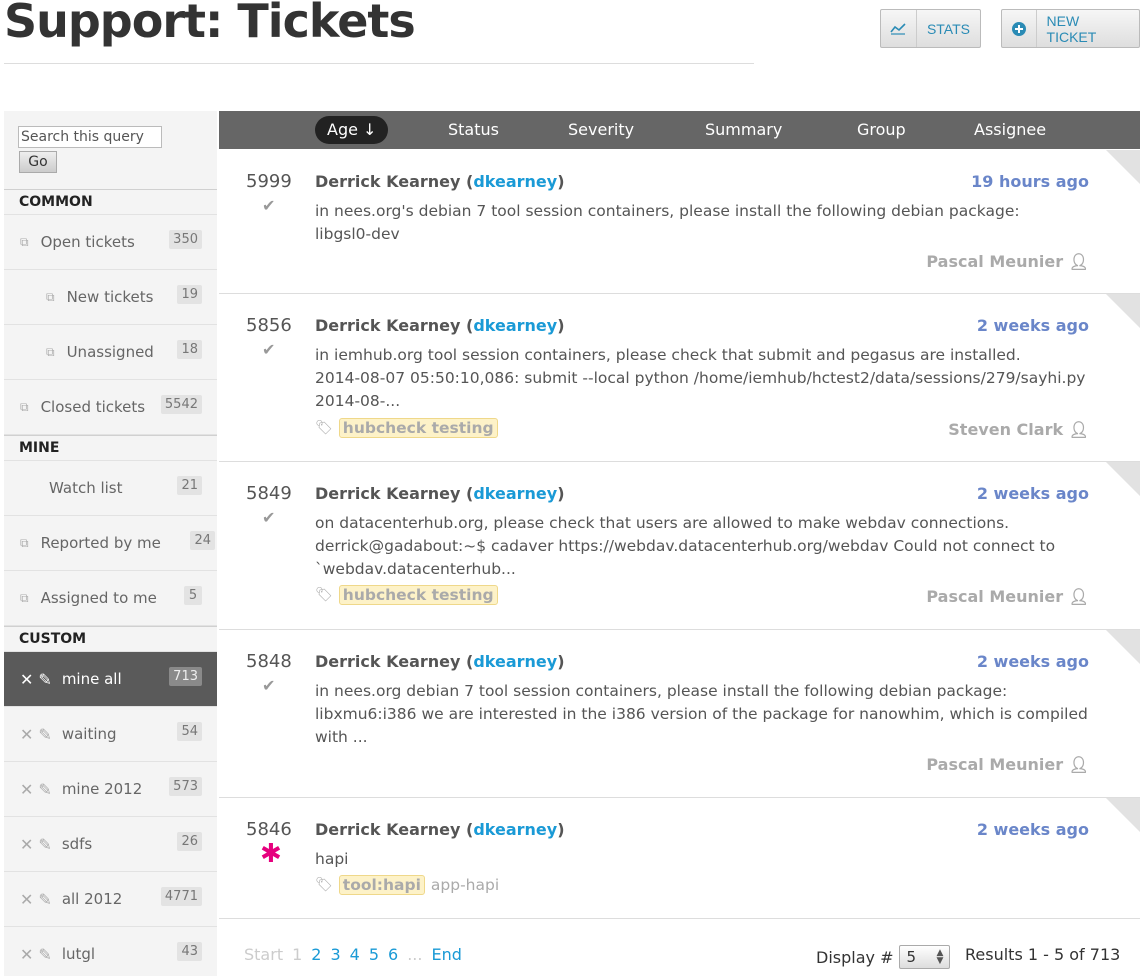  What do you see at coordinates (110, 789) in the screenshot?
I see `sidebar-item-mine-2012: ✕ ✎ mine 2012 573` at bounding box center [110, 789].